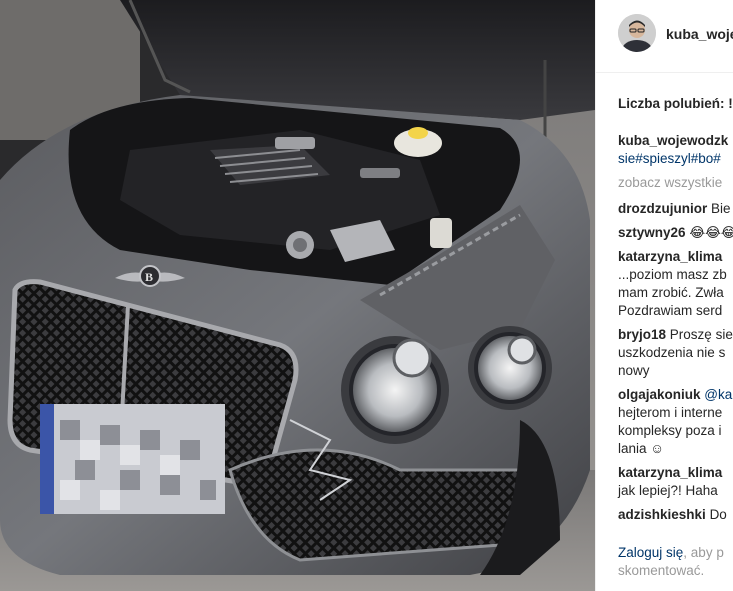 This screenshot has width=733, height=591. What do you see at coordinates (673, 140) in the screenshot?
I see `caption-username: kuba_wojewodzk` at bounding box center [673, 140].